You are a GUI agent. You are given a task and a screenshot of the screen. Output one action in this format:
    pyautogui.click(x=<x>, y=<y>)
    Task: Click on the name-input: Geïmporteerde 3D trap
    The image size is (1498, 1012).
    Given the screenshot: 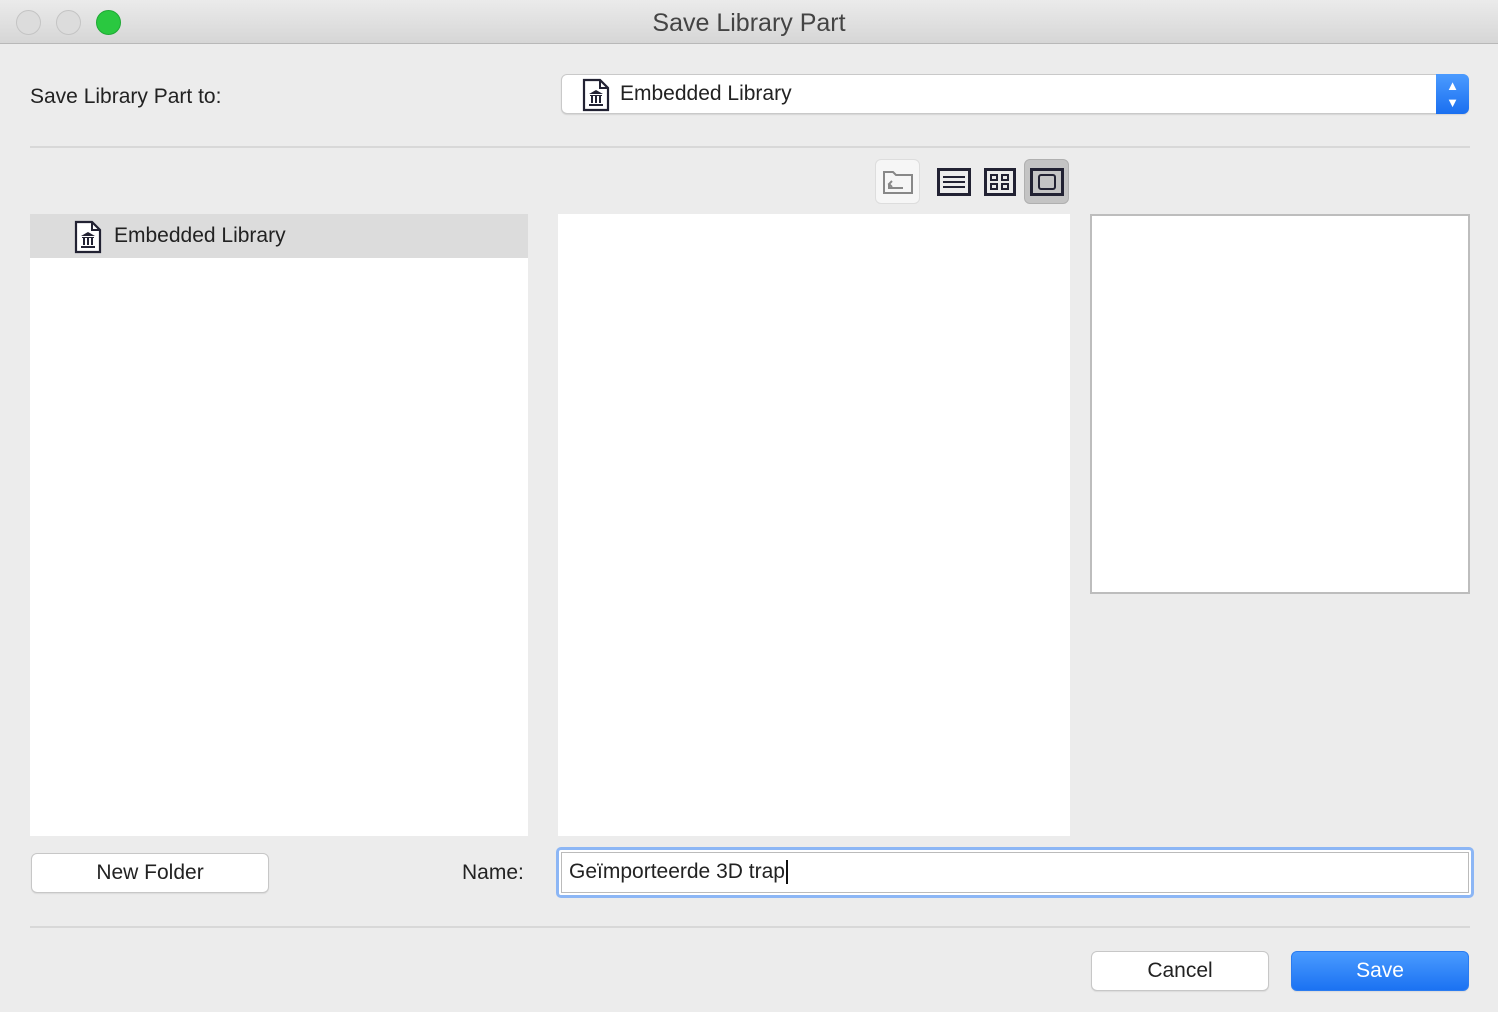 What is the action you would take?
    pyautogui.click(x=1015, y=872)
    